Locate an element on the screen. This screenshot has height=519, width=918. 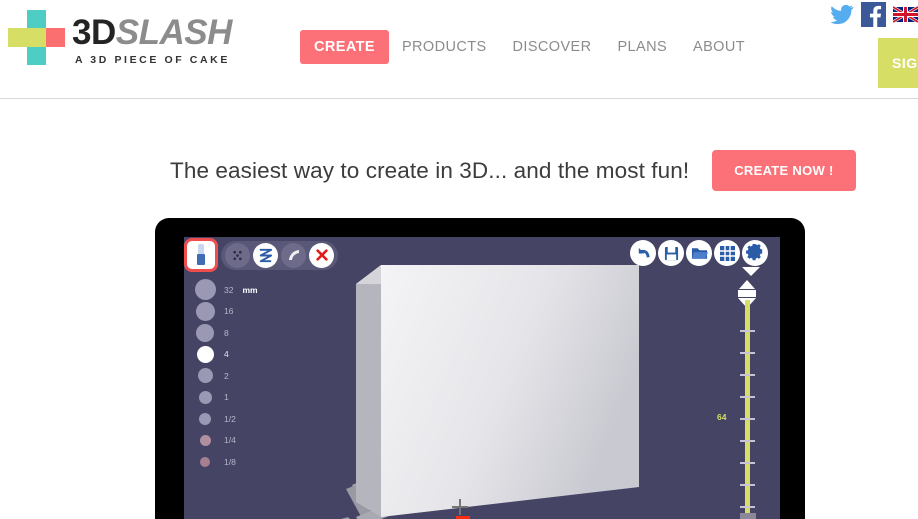
logo-cross-icon is located at coordinates (37, 37).